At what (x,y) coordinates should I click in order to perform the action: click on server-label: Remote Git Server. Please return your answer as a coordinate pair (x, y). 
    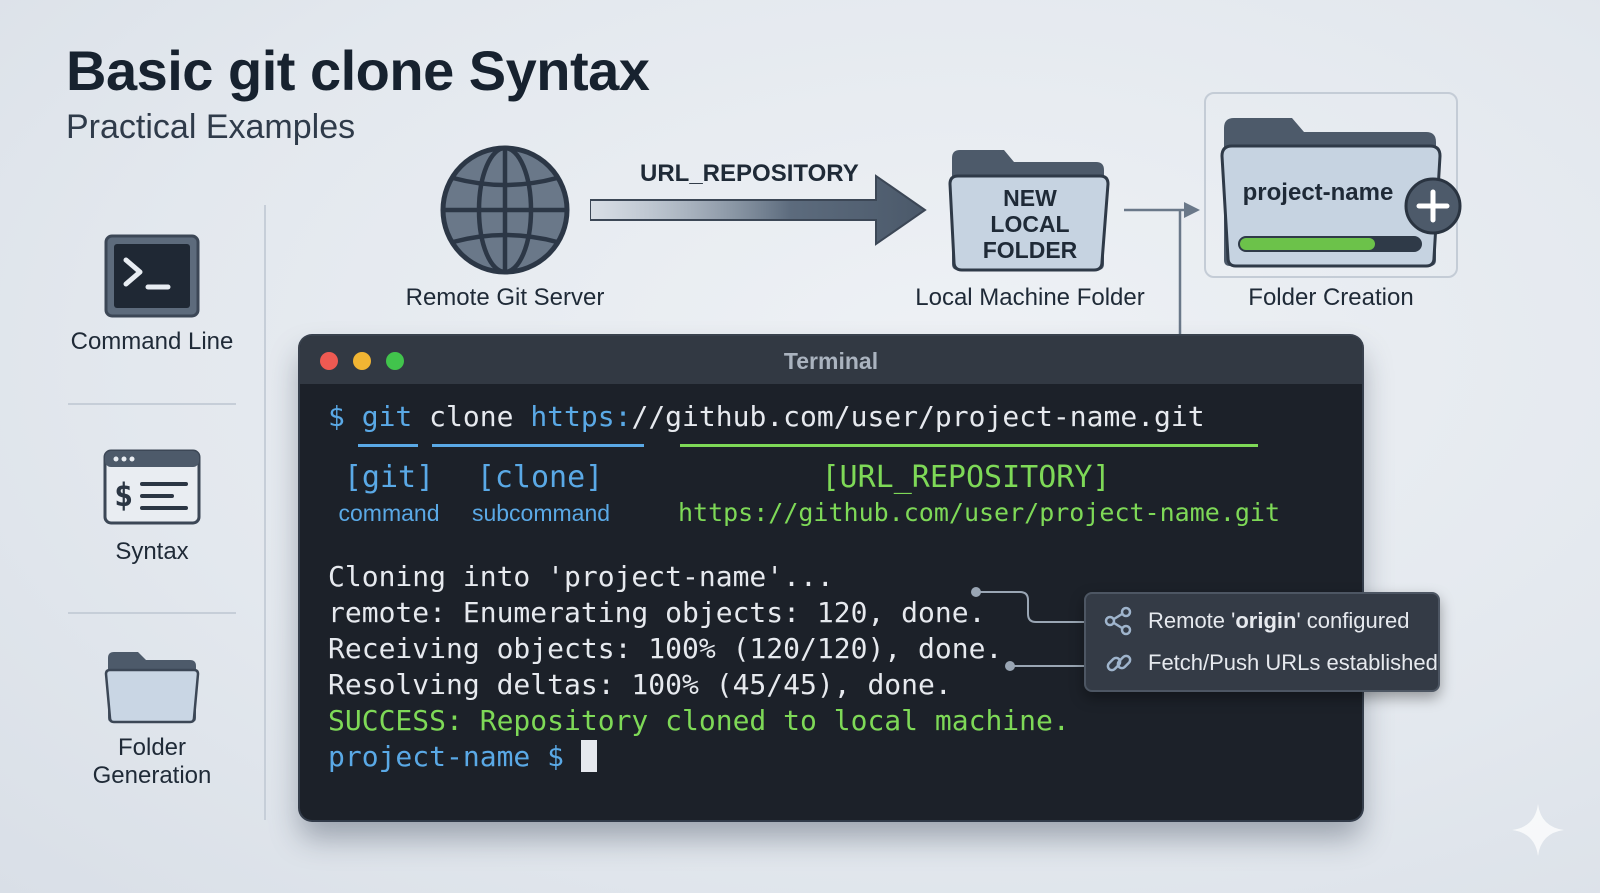
    Looking at the image, I should click on (505, 297).